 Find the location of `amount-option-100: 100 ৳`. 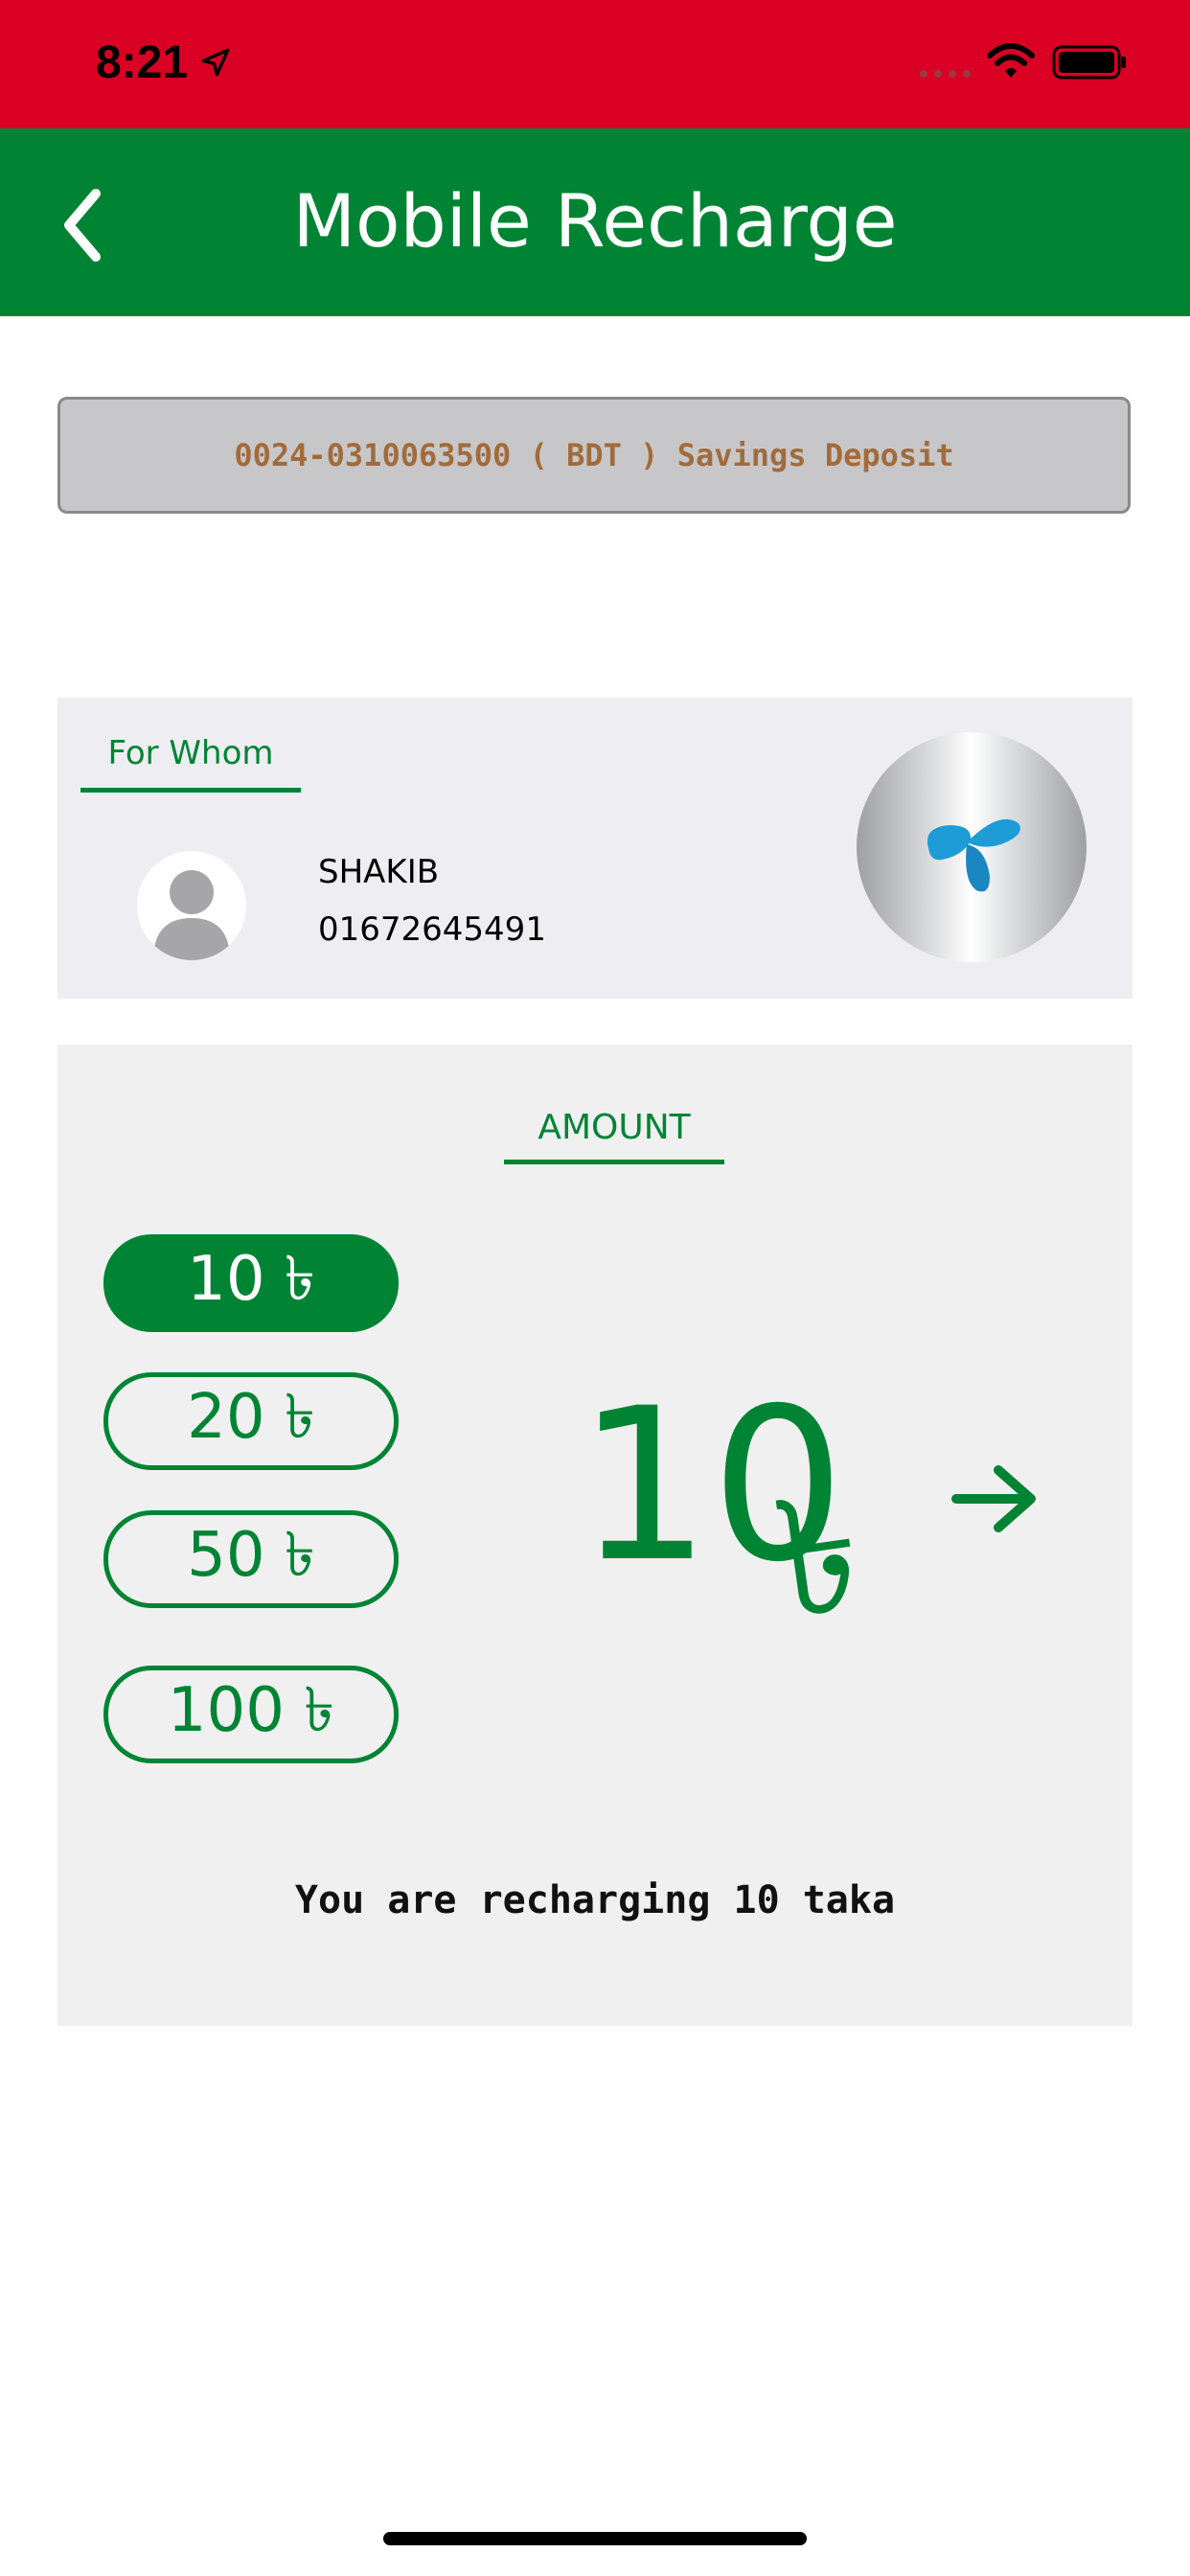

amount-option-100: 100 ৳ is located at coordinates (251, 1714).